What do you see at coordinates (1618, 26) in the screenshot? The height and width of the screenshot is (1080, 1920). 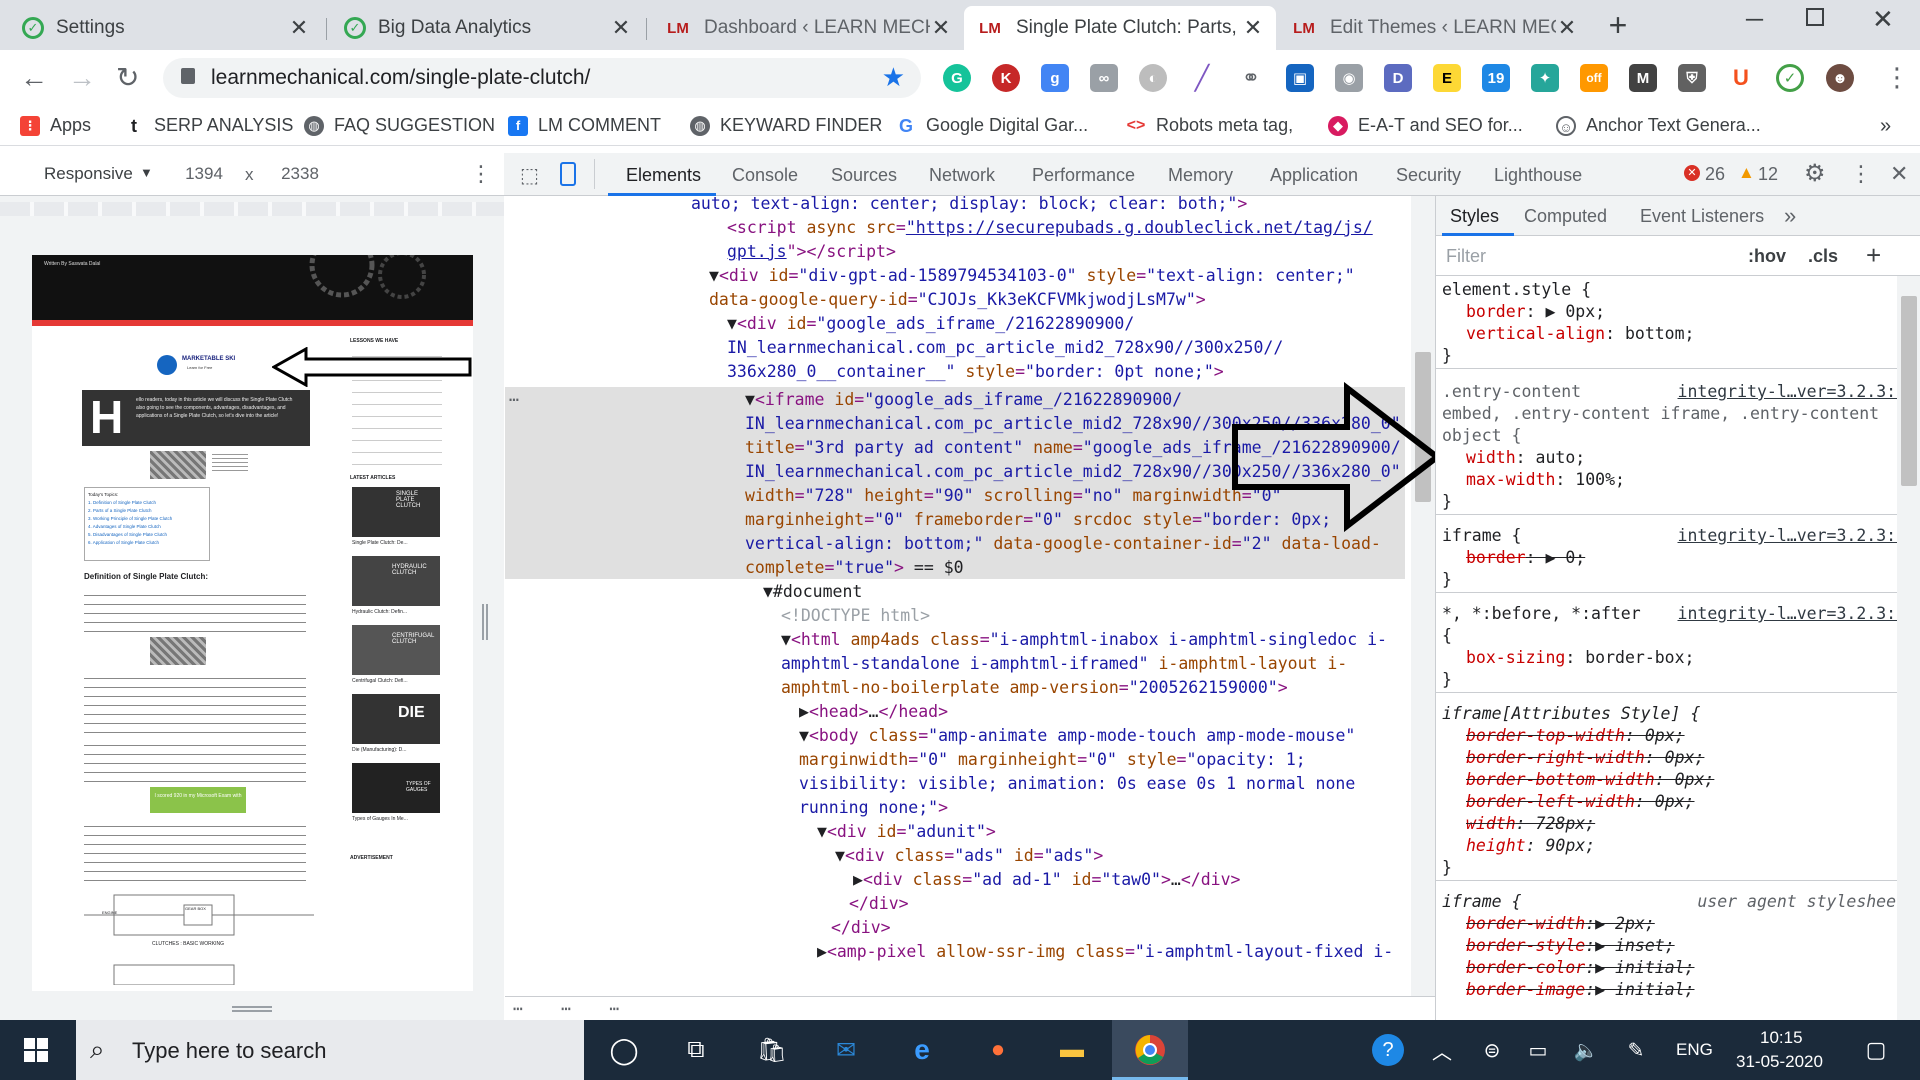 I see `new-tab-button: +` at bounding box center [1618, 26].